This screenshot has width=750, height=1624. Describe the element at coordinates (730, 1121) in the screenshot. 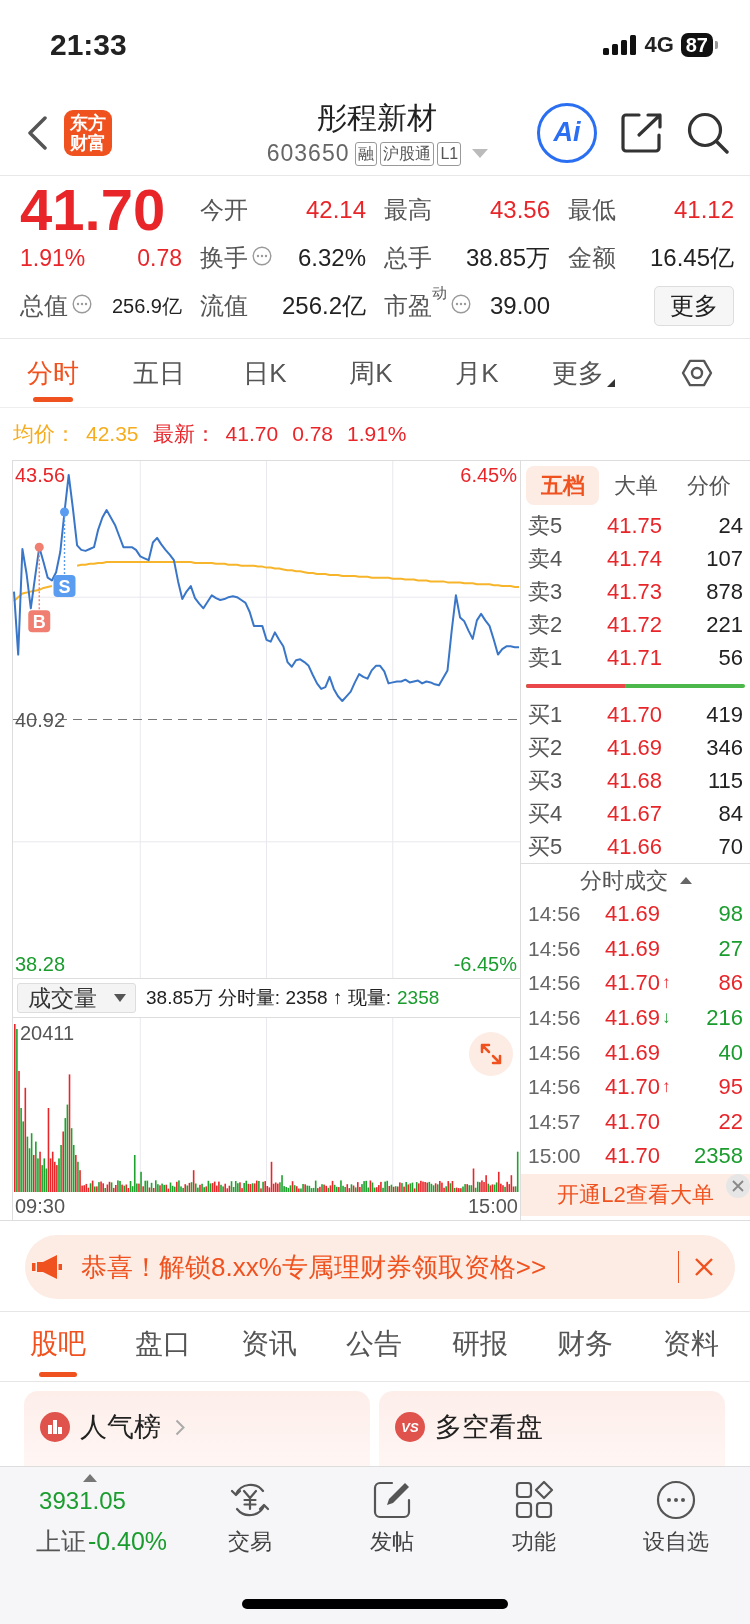

I see `trade-volume: 22` at that location.